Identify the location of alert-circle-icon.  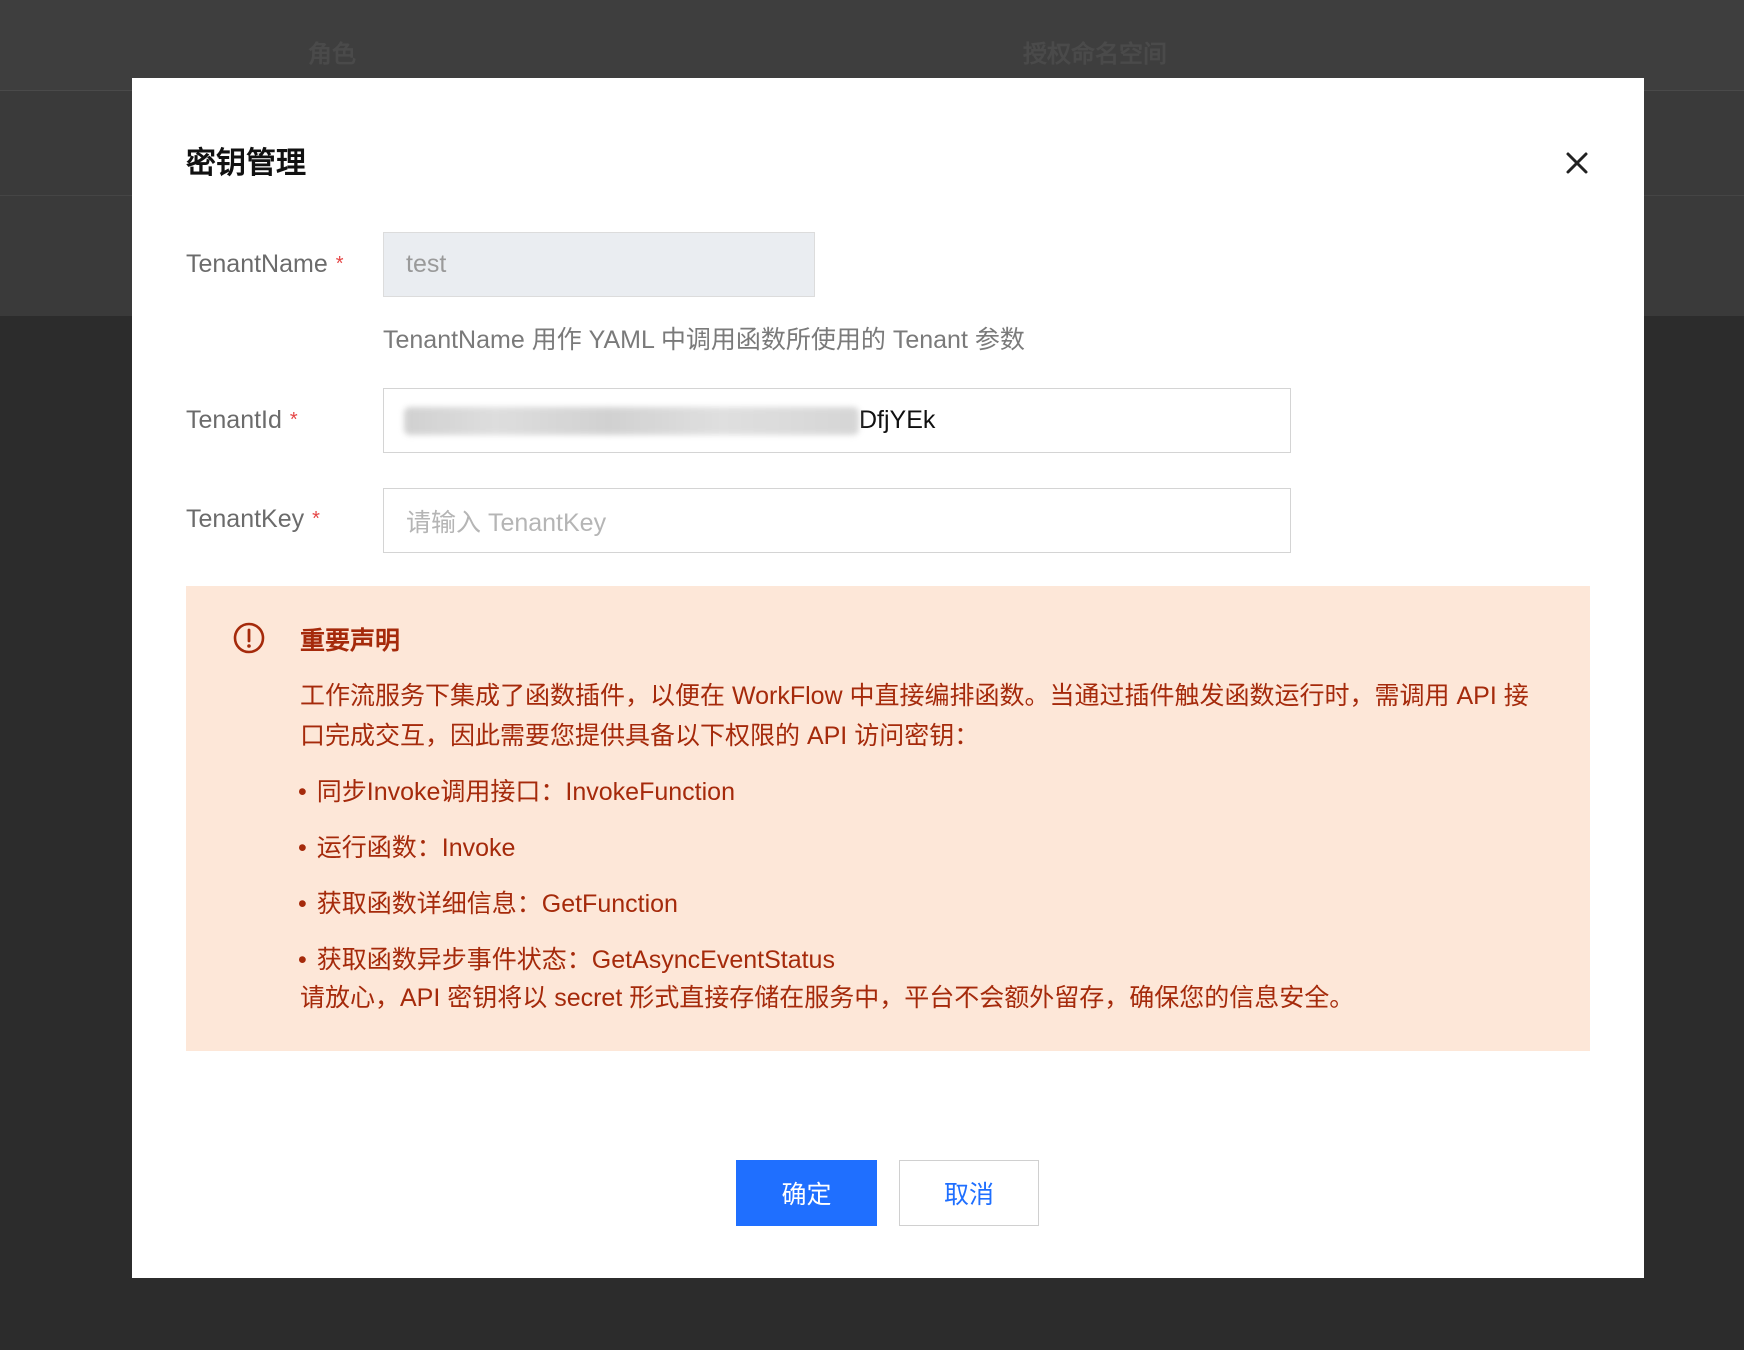
(249, 638).